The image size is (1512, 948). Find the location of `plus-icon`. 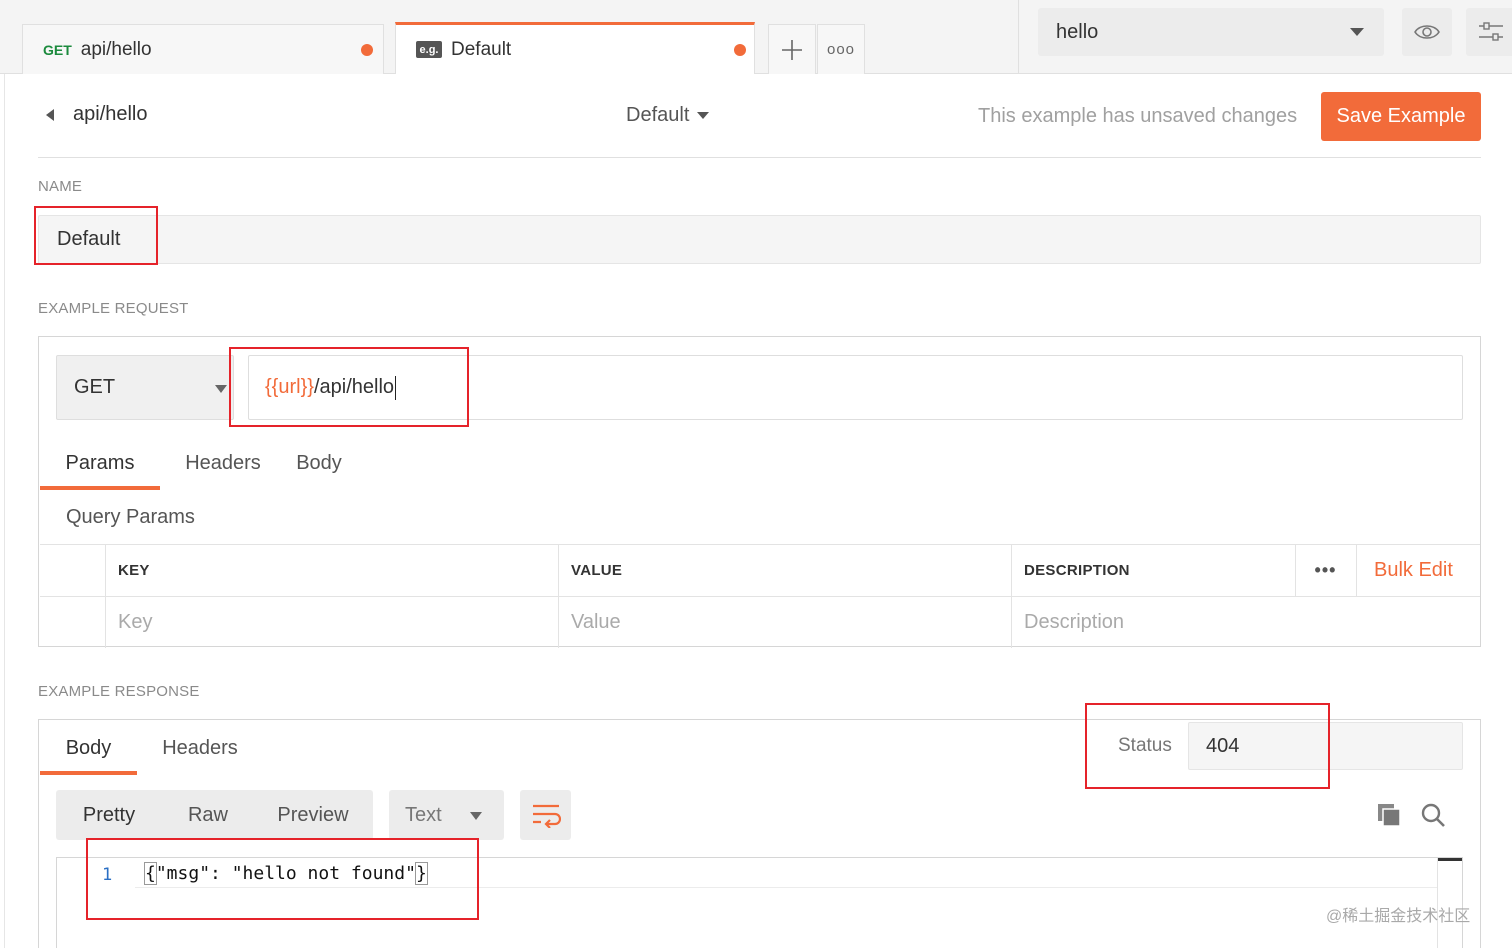

plus-icon is located at coordinates (792, 49).